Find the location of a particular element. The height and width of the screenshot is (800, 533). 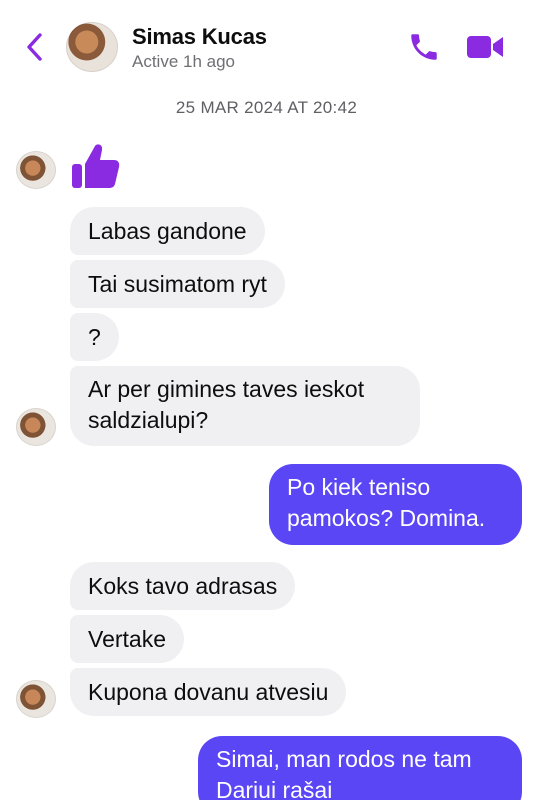

message-text-line: Simai, man rodos ne tam is located at coordinates (344, 759).